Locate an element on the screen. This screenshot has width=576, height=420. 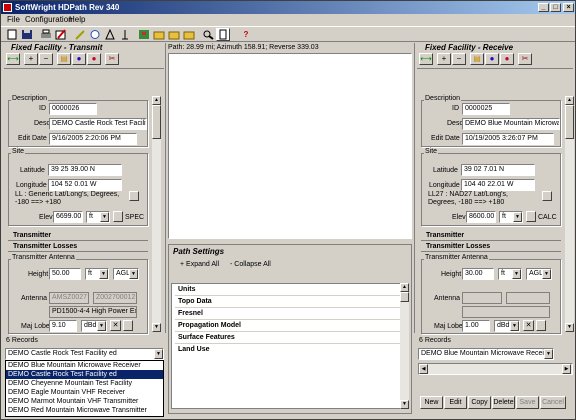
transmit-facility-select: DEMO Castle Rock Test Facility ed ▼ is located at coordinates (84, 354).